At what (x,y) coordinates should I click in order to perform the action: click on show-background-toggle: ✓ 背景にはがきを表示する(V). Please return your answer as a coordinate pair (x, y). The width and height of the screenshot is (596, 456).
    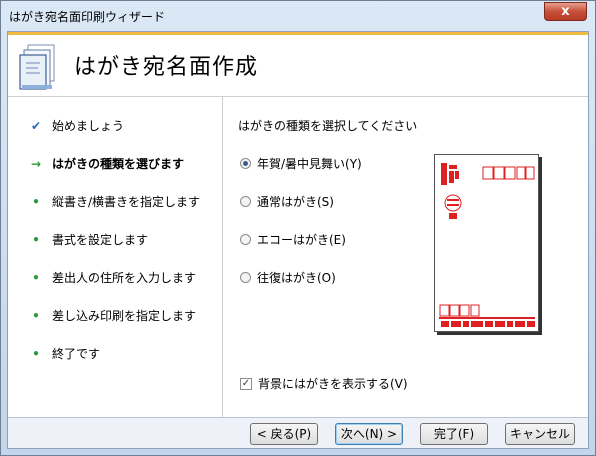
    Looking at the image, I should click on (324, 383).